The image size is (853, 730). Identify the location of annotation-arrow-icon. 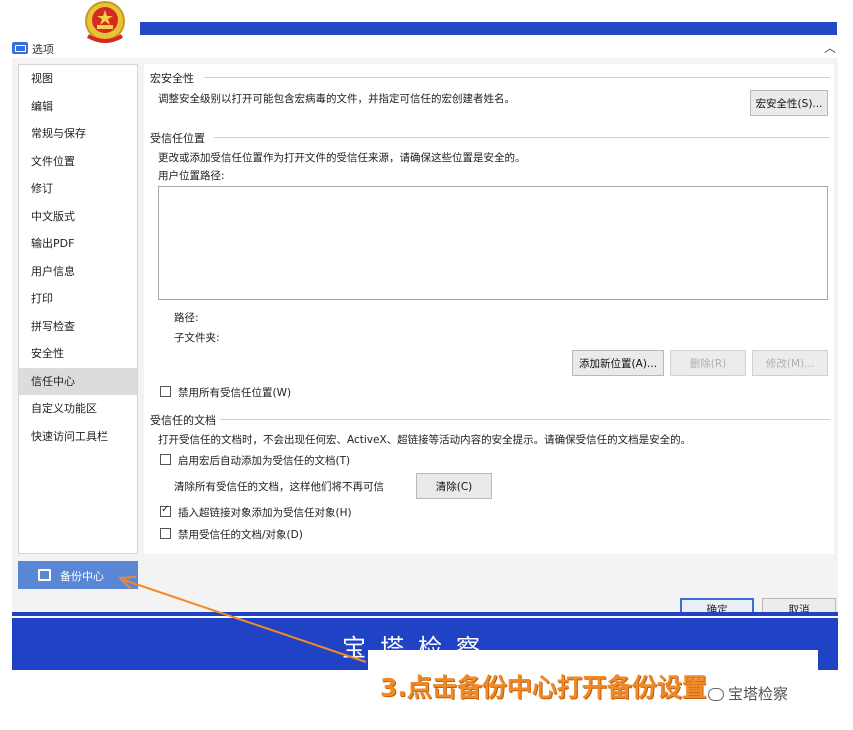
(242, 619).